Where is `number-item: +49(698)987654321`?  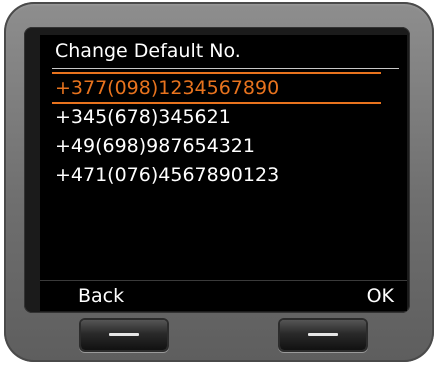
number-item: +49(698)987654321 is located at coordinates (167, 147).